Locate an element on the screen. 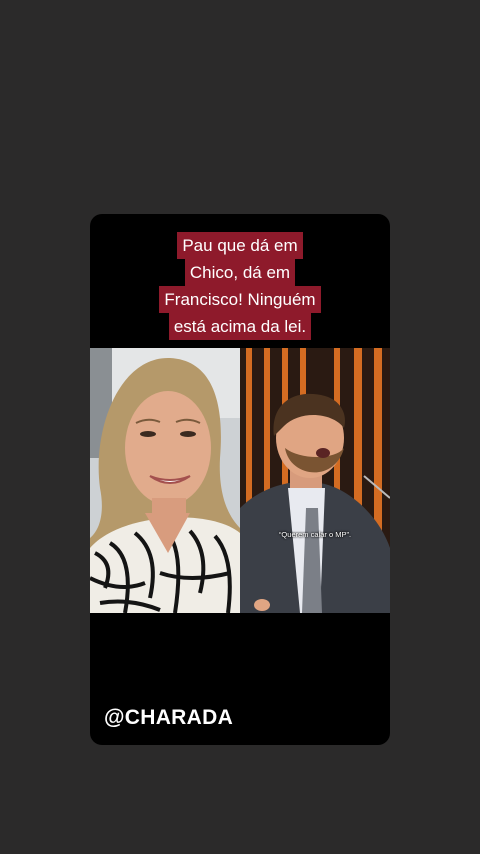 Image resolution: width=480 pixels, height=854 pixels. left-video-woman is located at coordinates (165, 480).